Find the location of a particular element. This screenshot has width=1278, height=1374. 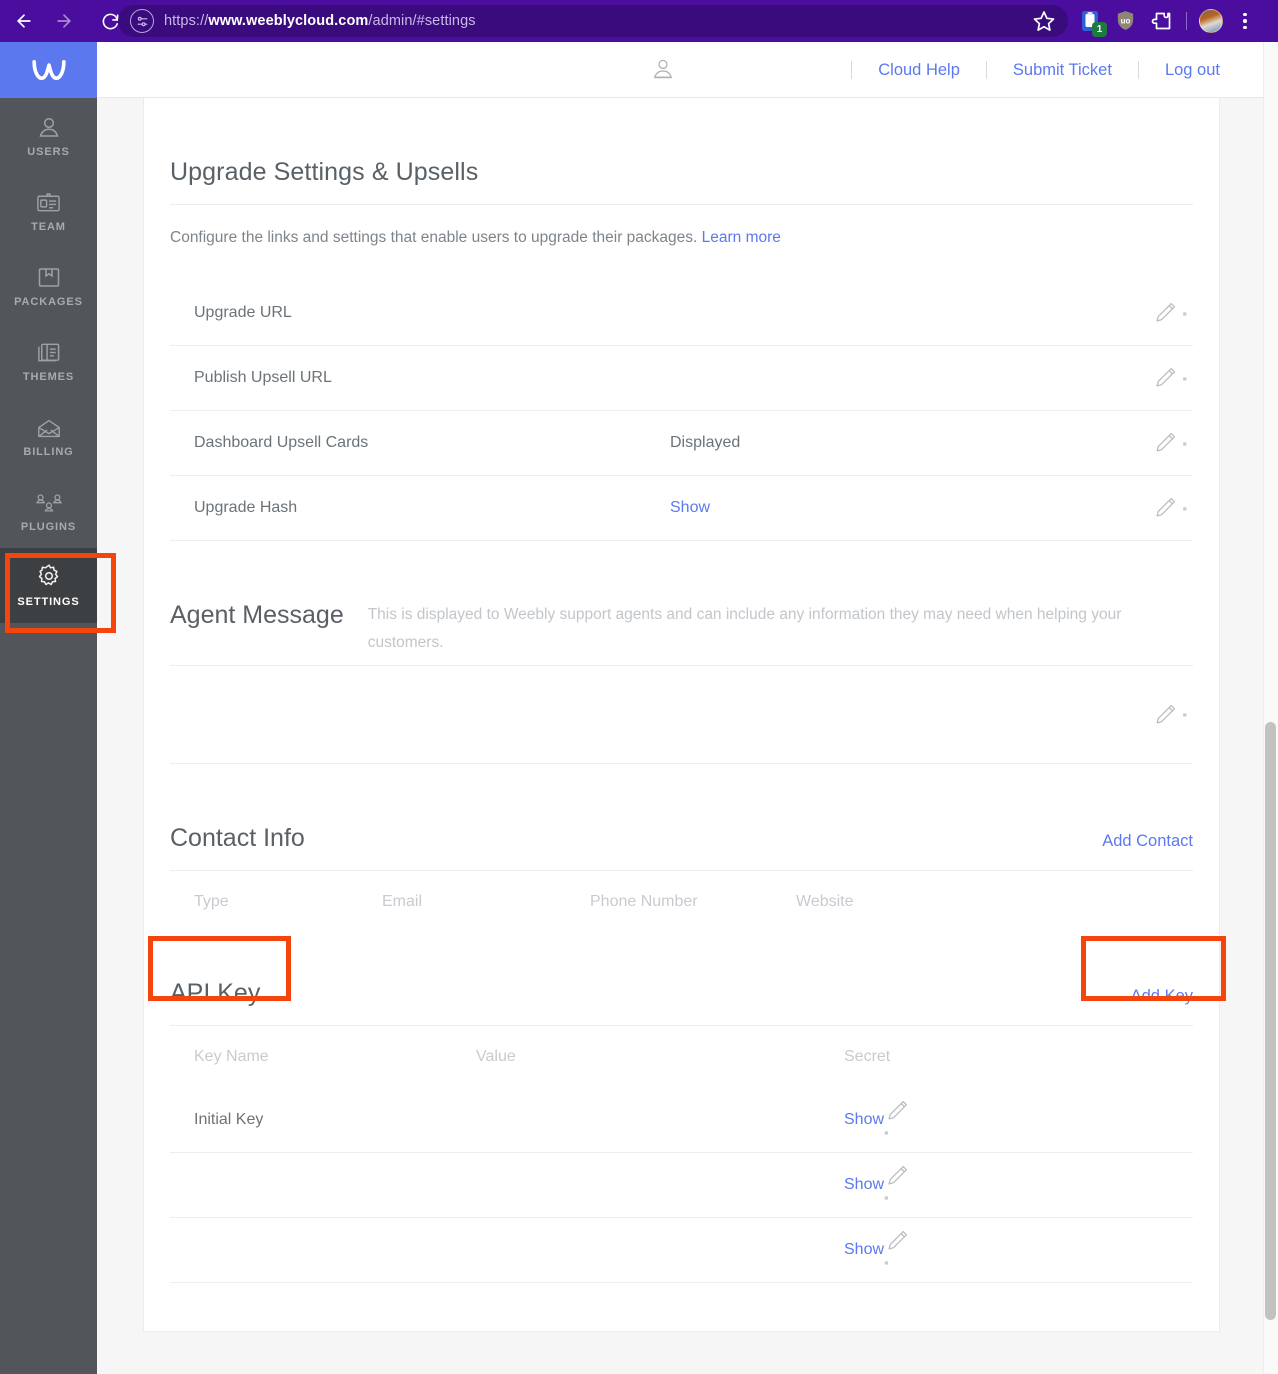

row-value: Show is located at coordinates (690, 508).